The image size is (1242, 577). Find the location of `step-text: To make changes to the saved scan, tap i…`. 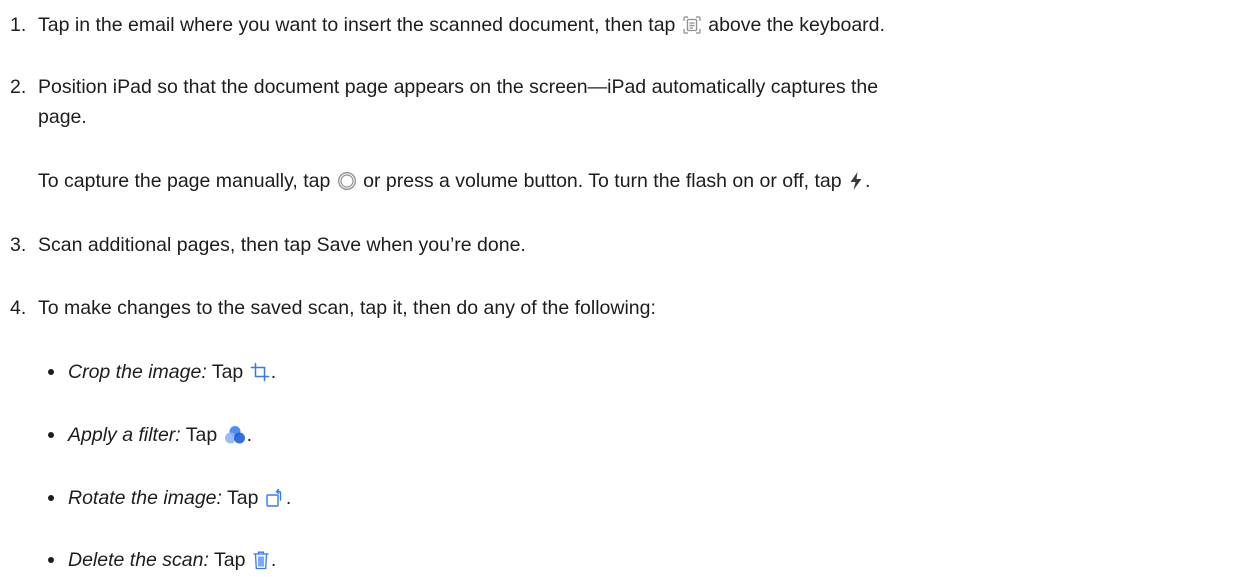

step-text: To make changes to the saved scan, tap i… is located at coordinates (347, 308).